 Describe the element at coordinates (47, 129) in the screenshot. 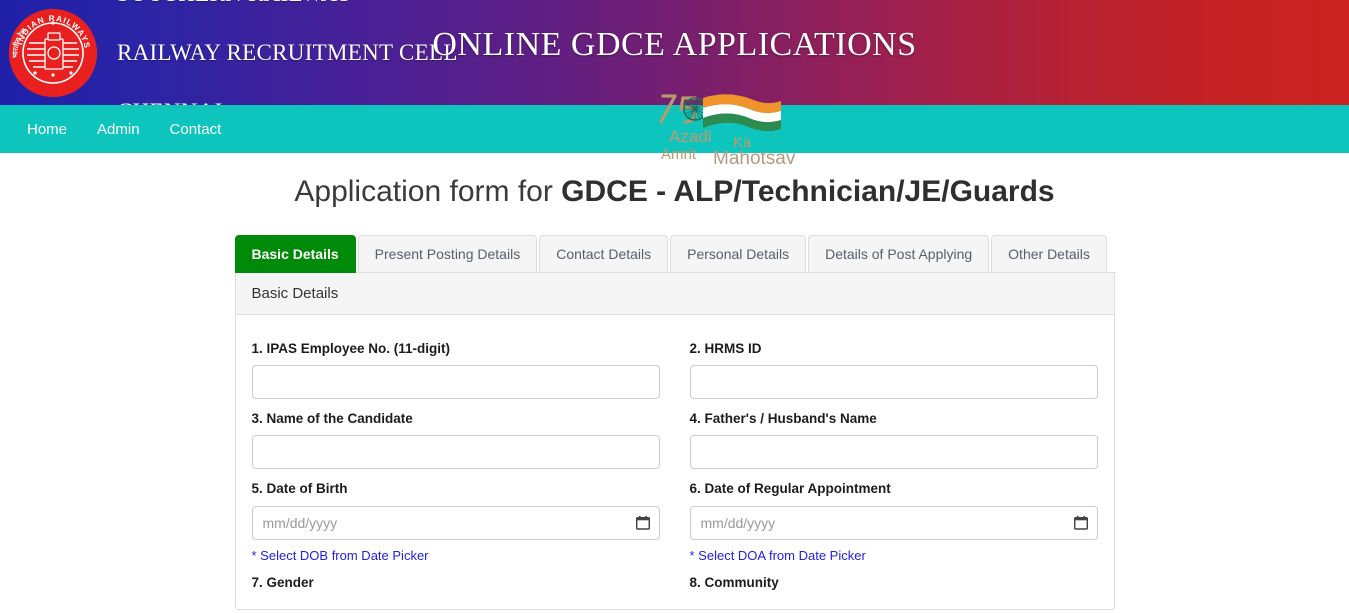

I see `nav-item-home: Home` at that location.